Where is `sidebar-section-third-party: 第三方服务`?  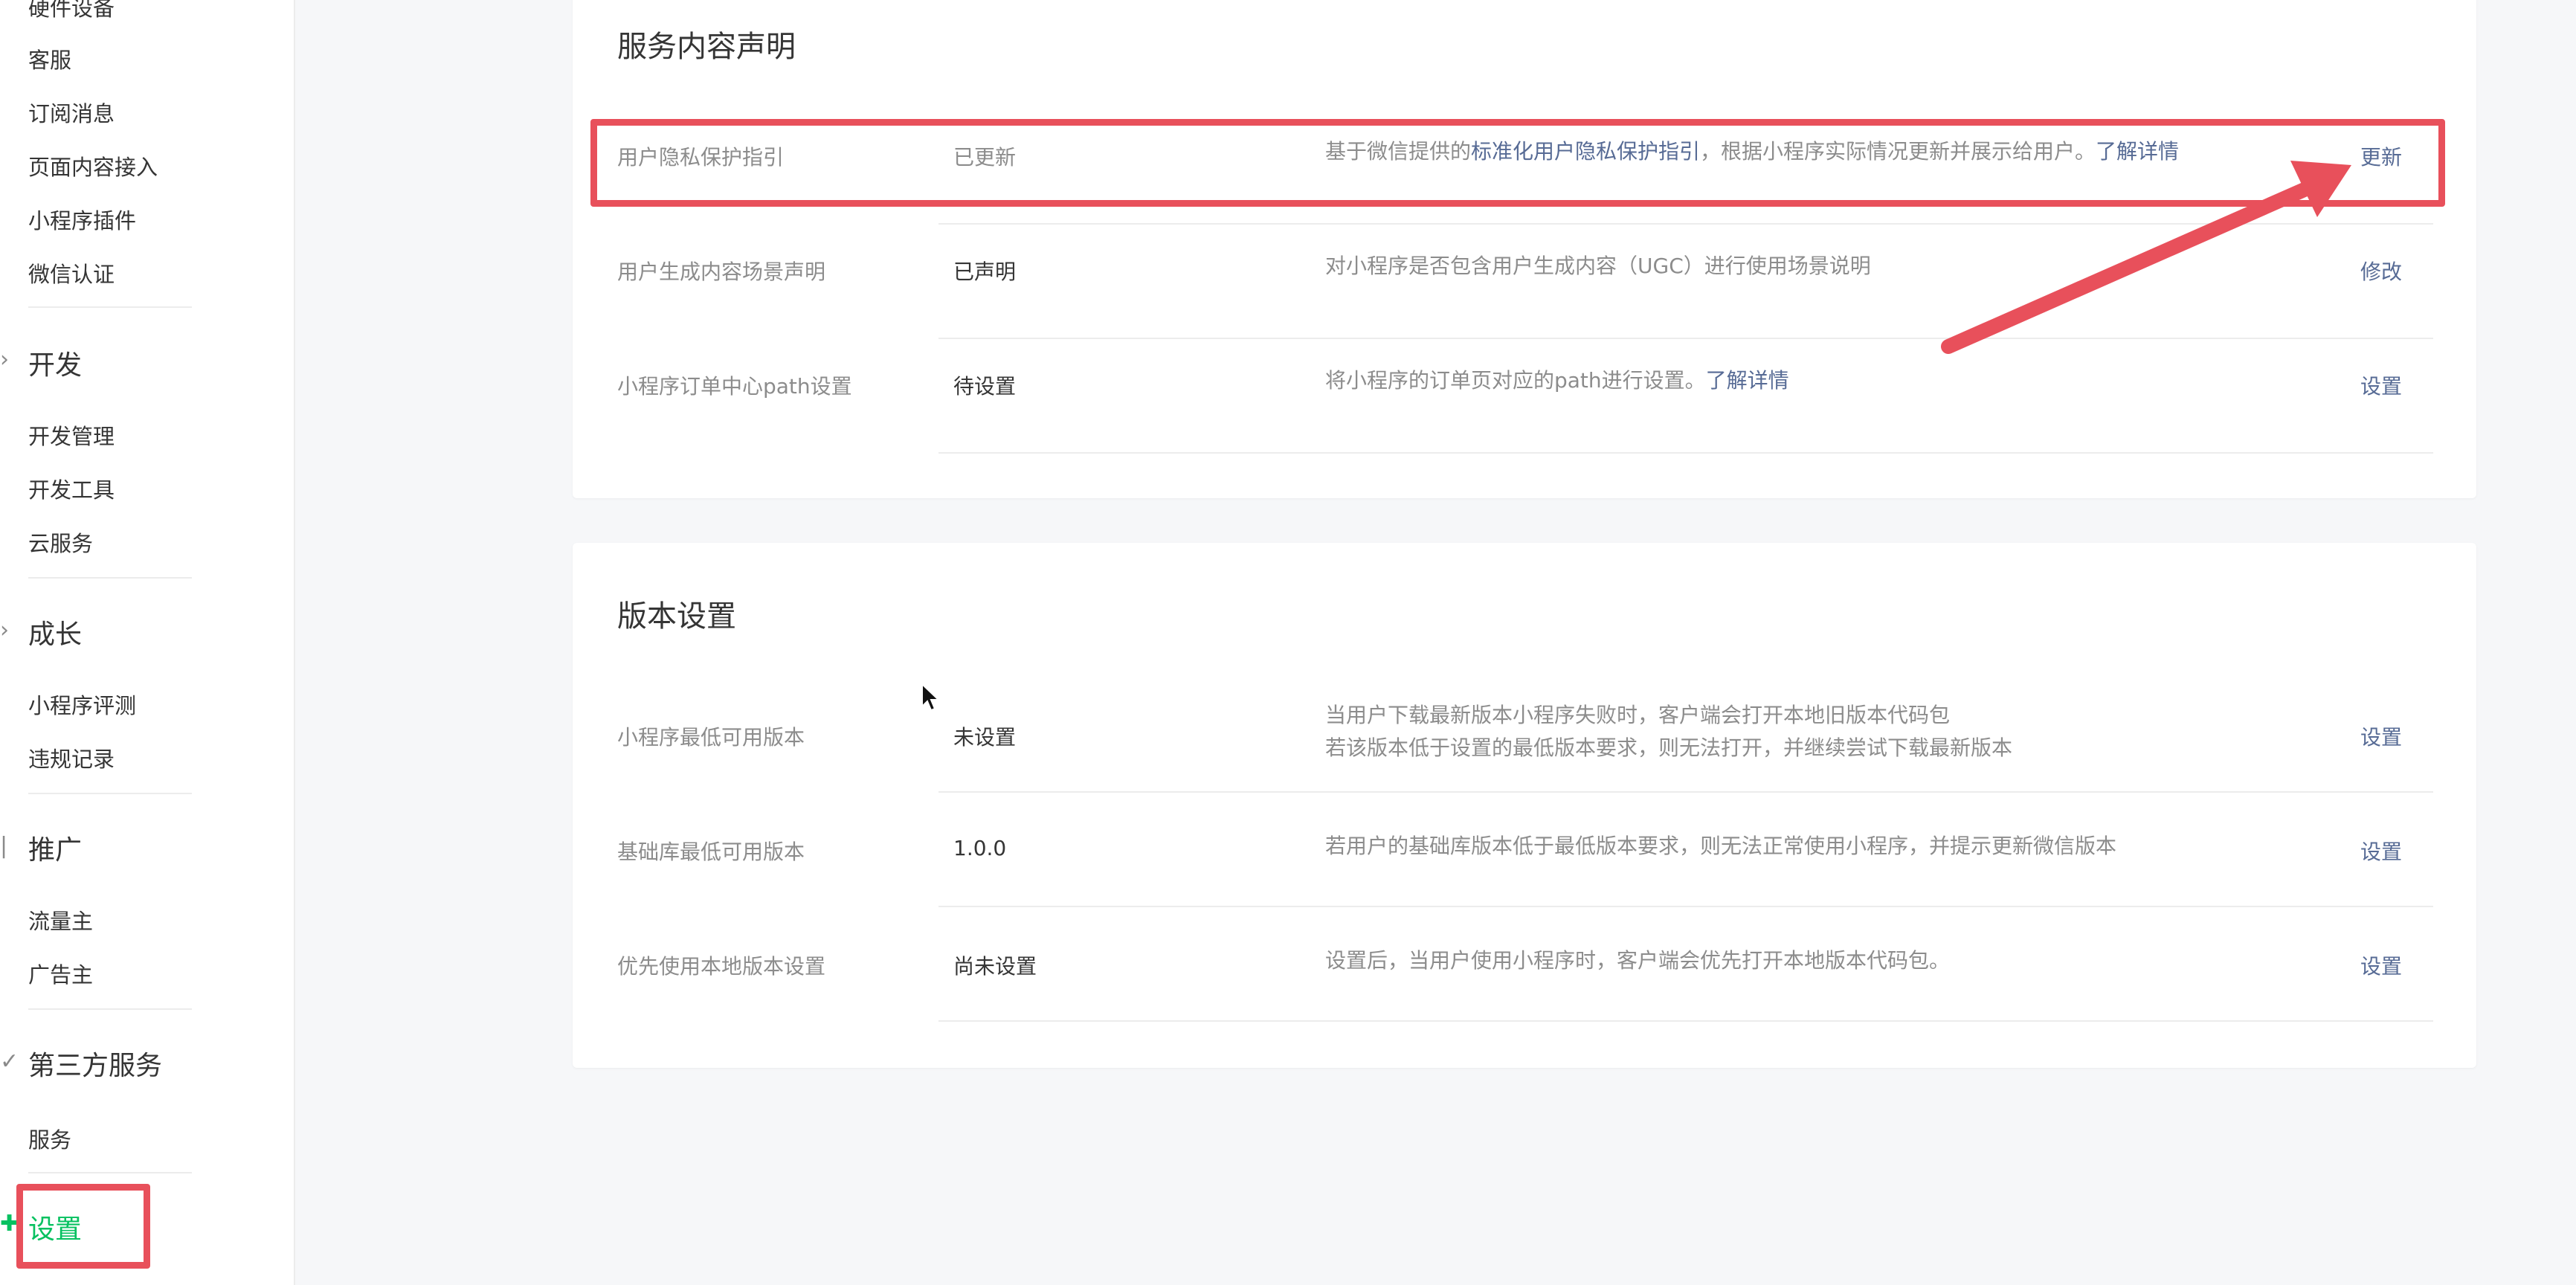 sidebar-section-third-party: 第三方服务 is located at coordinates (95, 1063).